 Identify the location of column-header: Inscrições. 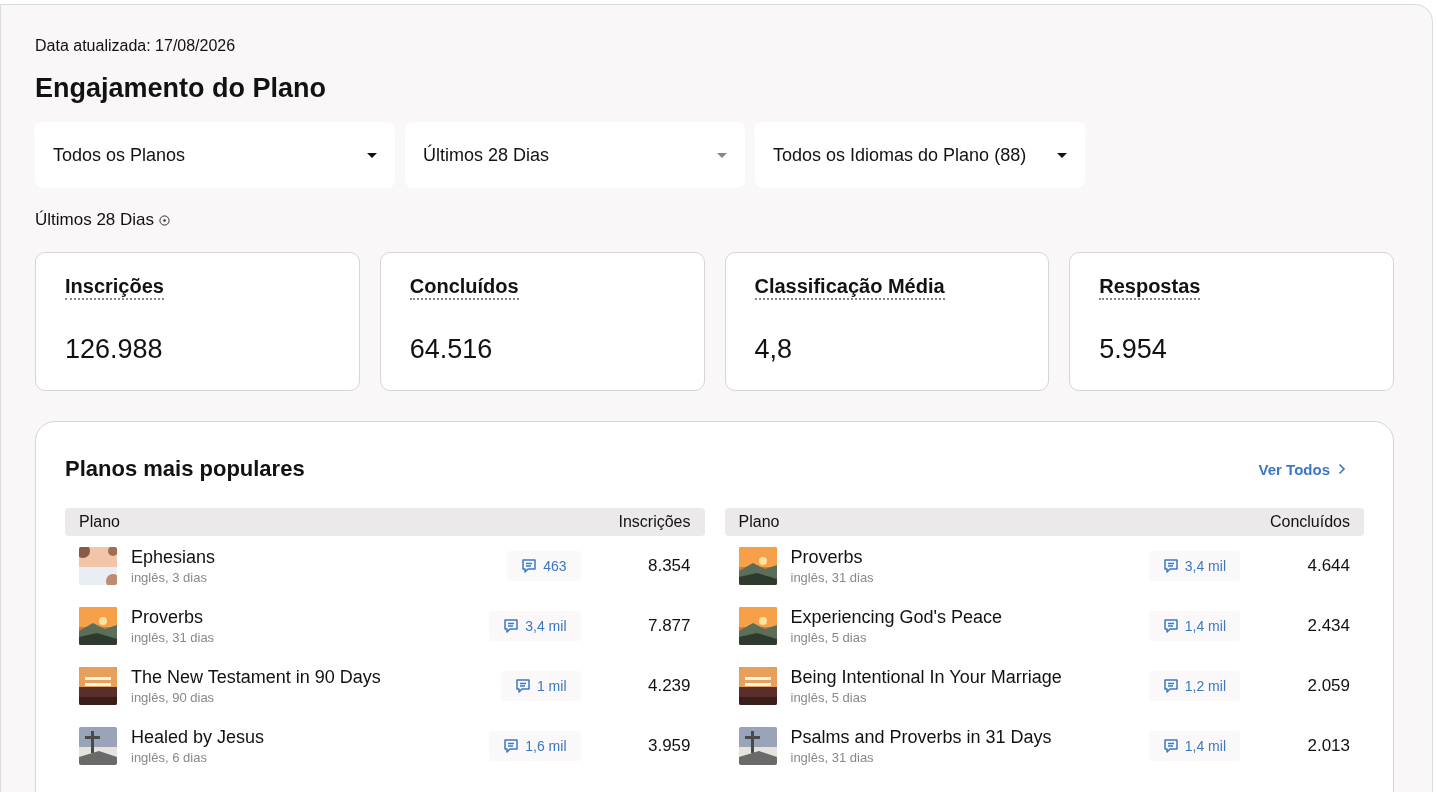
(654, 522).